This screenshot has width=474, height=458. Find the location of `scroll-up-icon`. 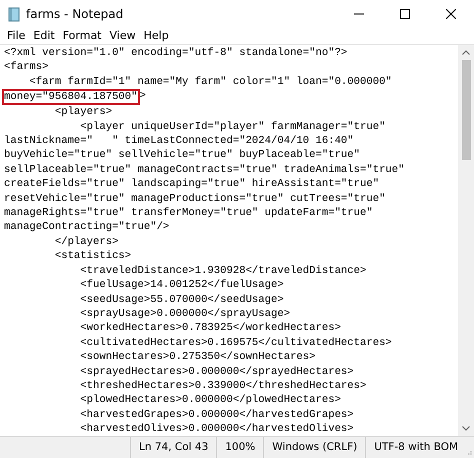

scroll-up-icon is located at coordinates (466, 52).